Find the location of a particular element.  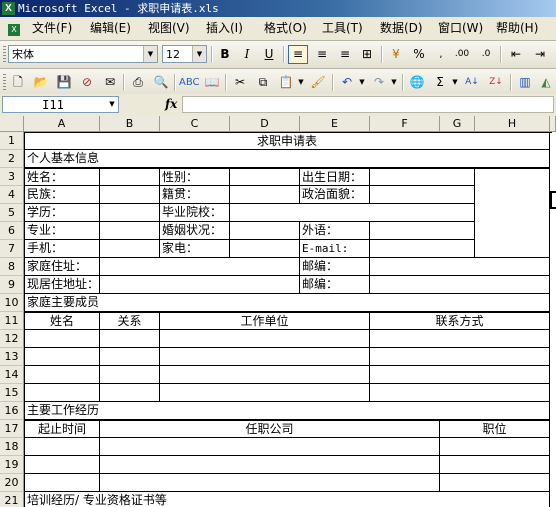

cell-r6-language: 外语： is located at coordinates (335, 231).